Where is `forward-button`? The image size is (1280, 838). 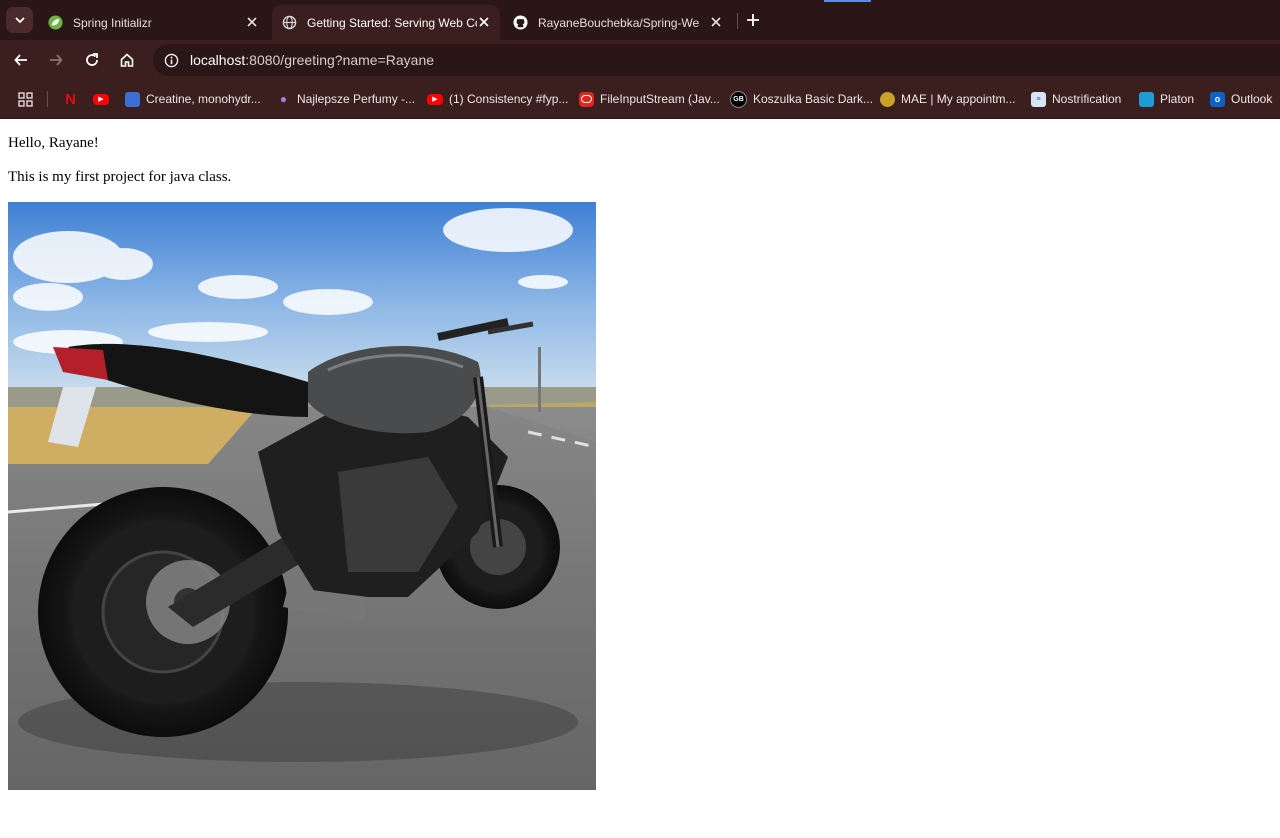
forward-button is located at coordinates (56, 60).